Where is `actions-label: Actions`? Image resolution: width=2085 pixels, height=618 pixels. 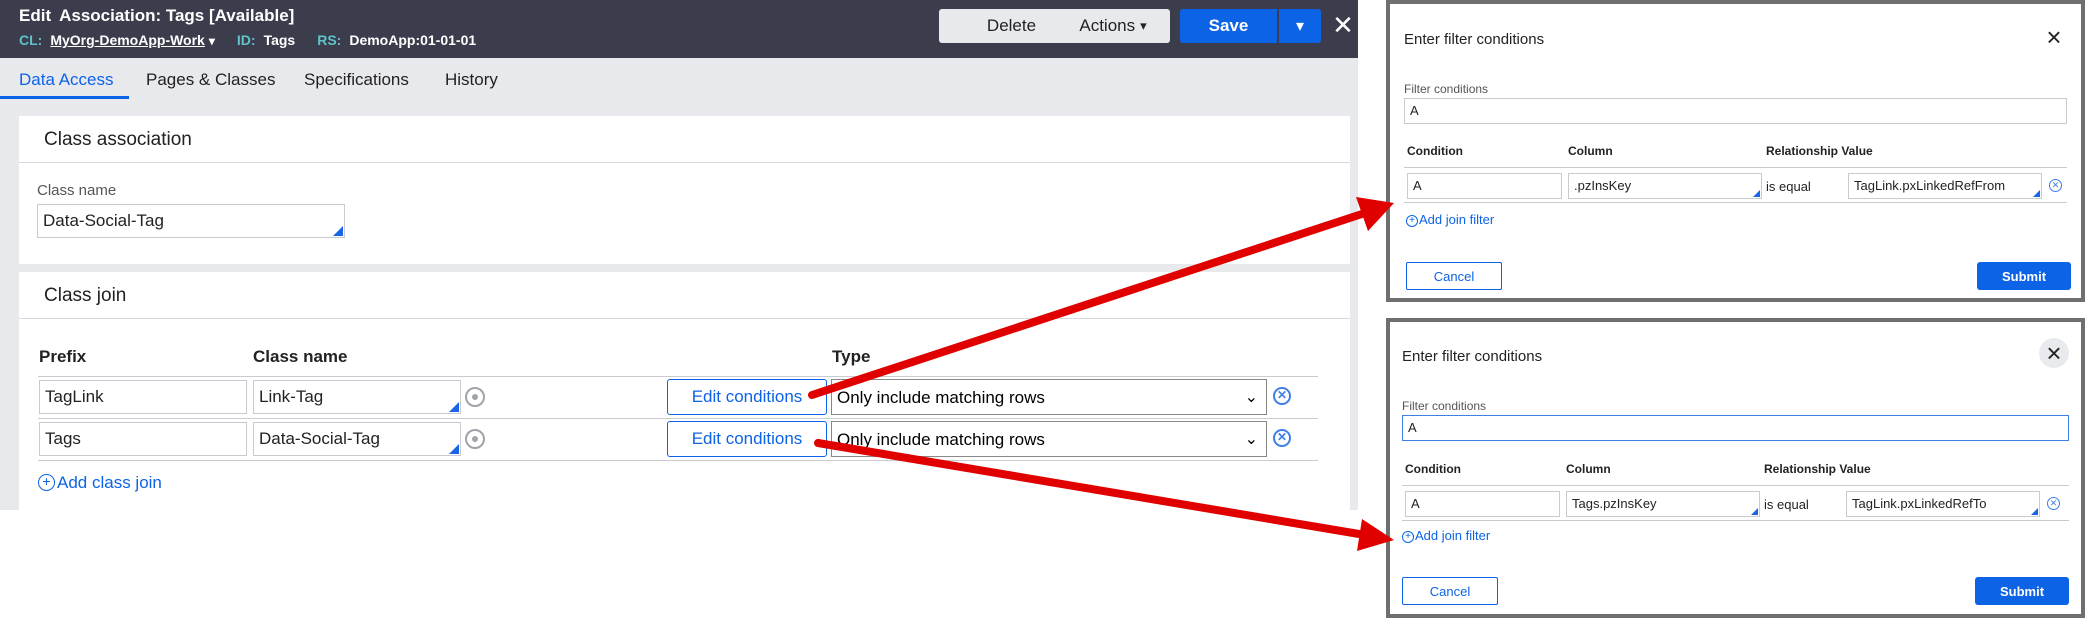 actions-label: Actions is located at coordinates (1107, 25).